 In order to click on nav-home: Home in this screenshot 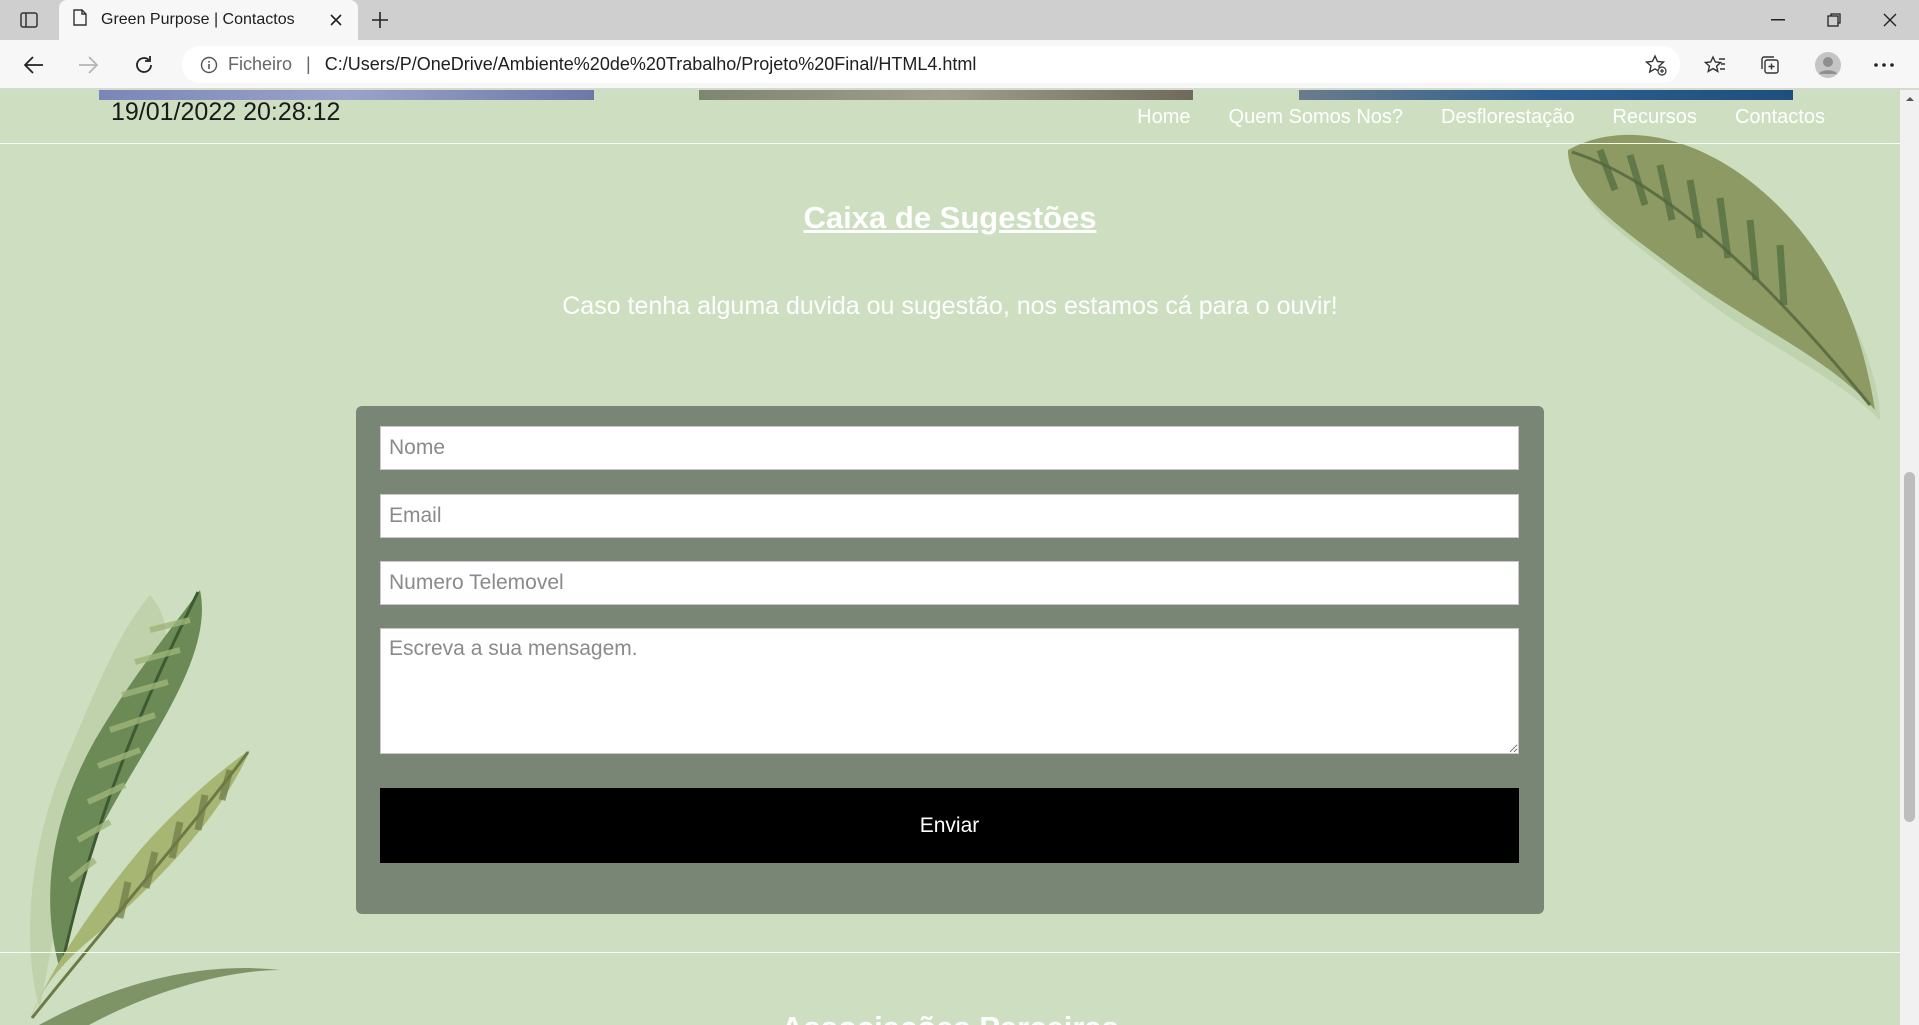, I will do `click(1163, 117)`.